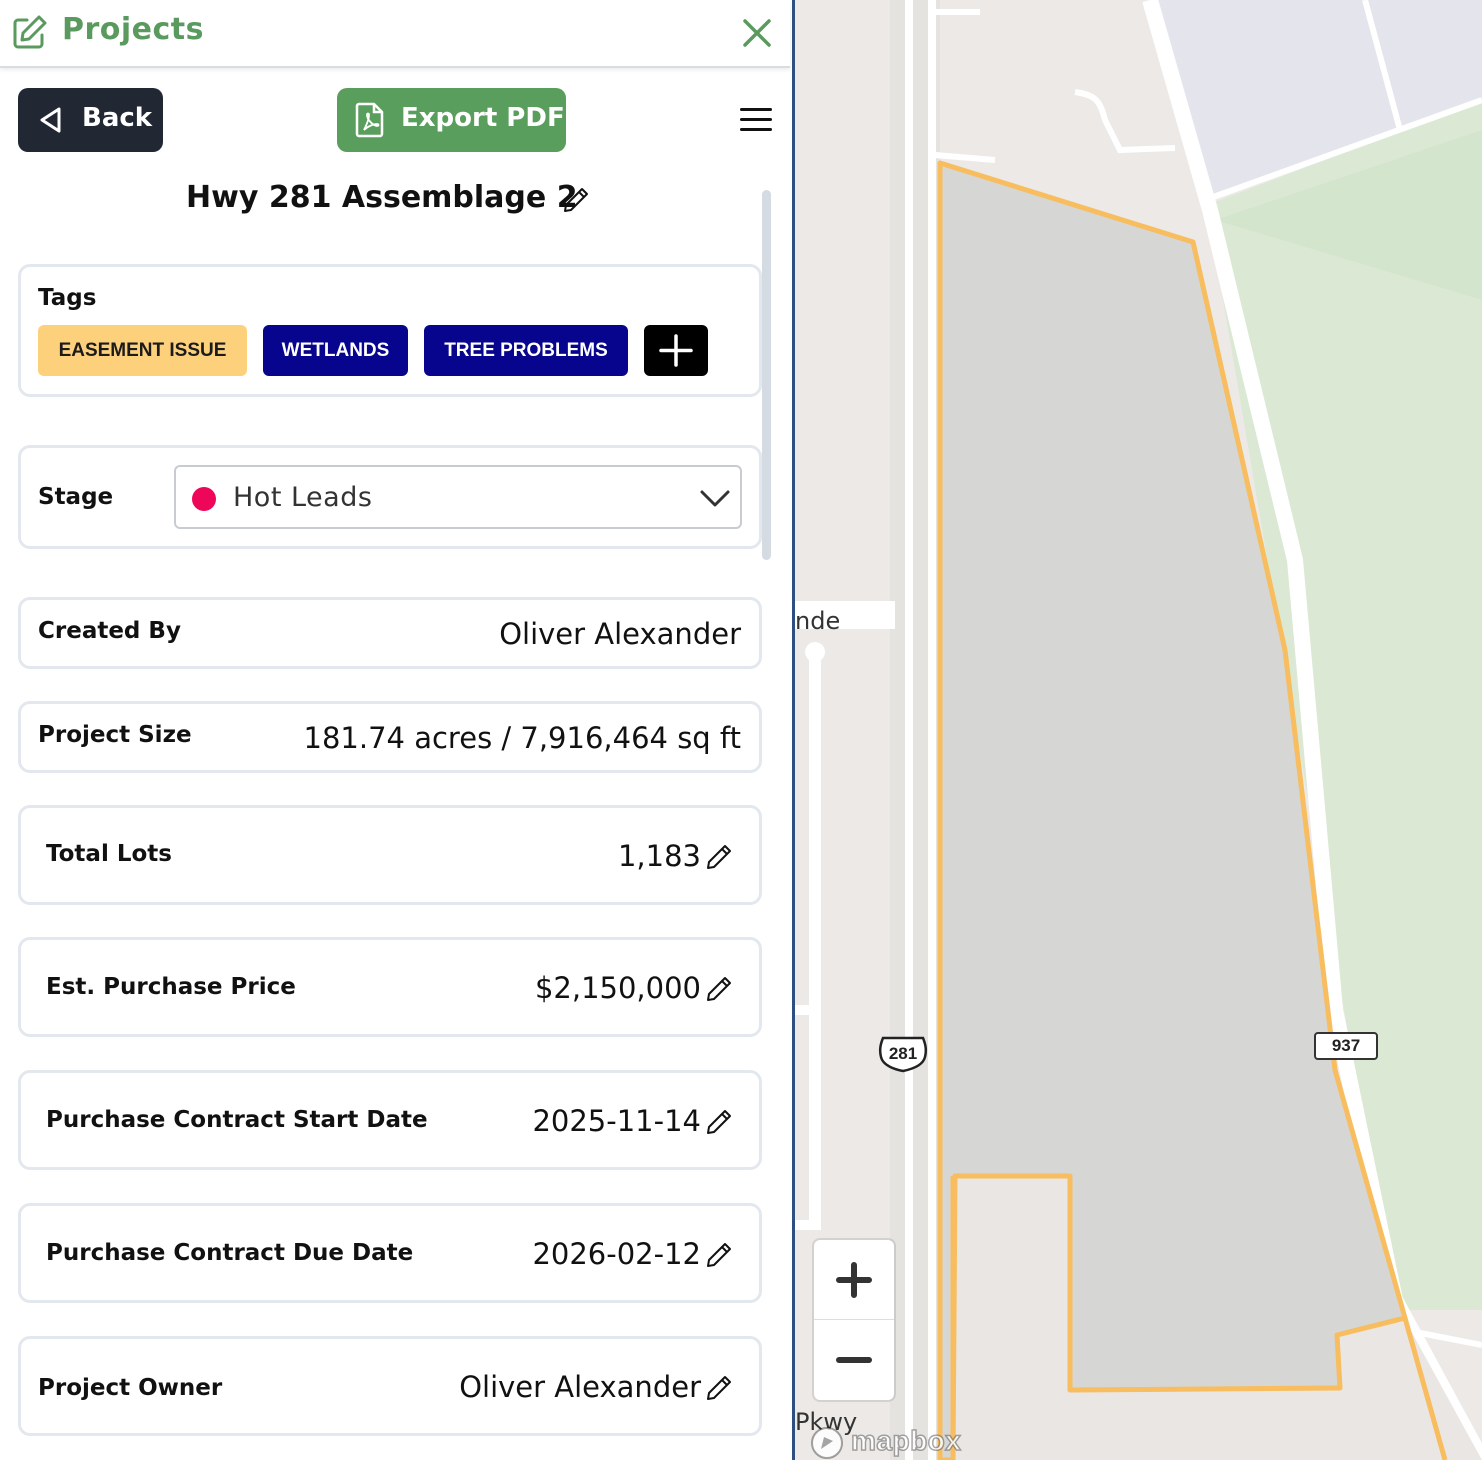 The width and height of the screenshot is (1482, 1460). I want to click on contract-start-label: Purchase Contract Start Date, so click(237, 1120).